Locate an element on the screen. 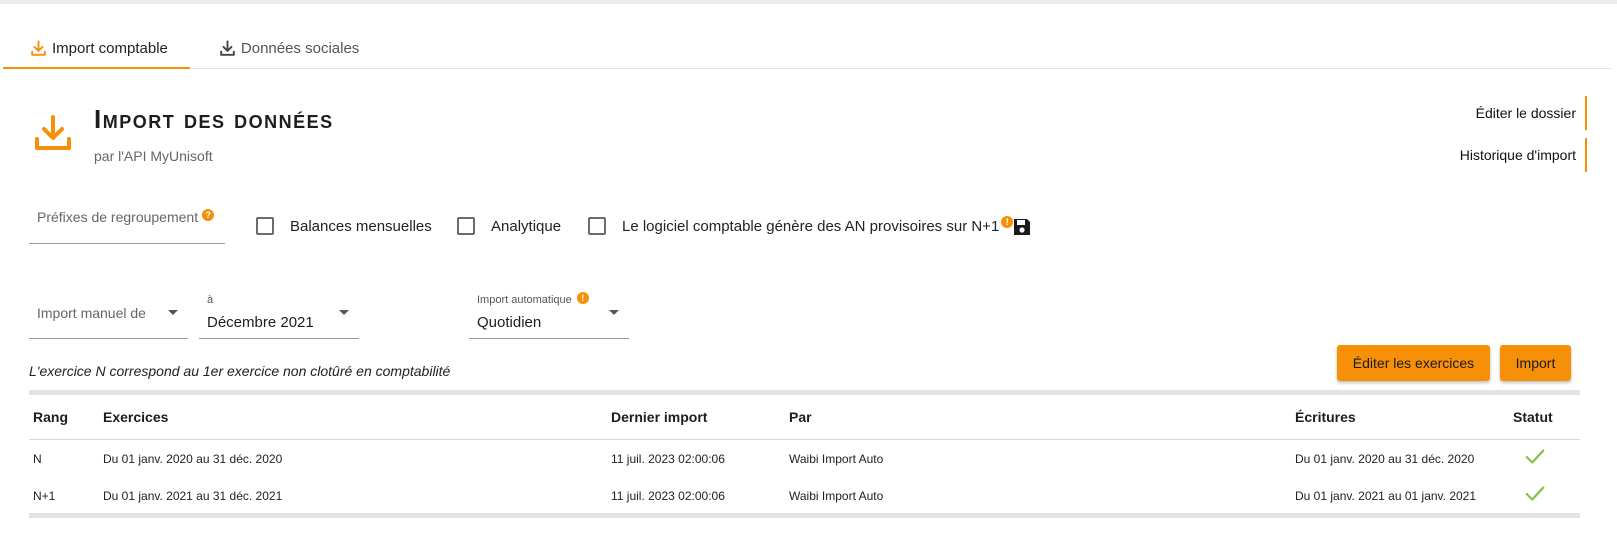 This screenshot has width=1617, height=542. cell-ecritures: Du 01 janv. 2020 au 31 déc. 2020 is located at coordinates (1385, 459).